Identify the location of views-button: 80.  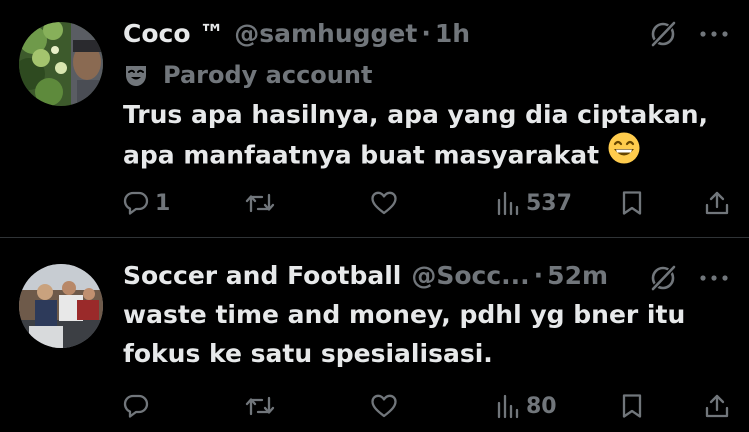
(526, 406).